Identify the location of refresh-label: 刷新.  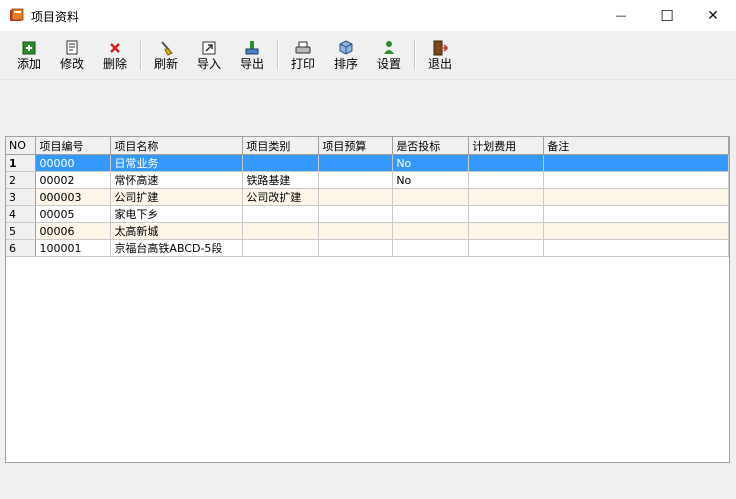
(165, 64).